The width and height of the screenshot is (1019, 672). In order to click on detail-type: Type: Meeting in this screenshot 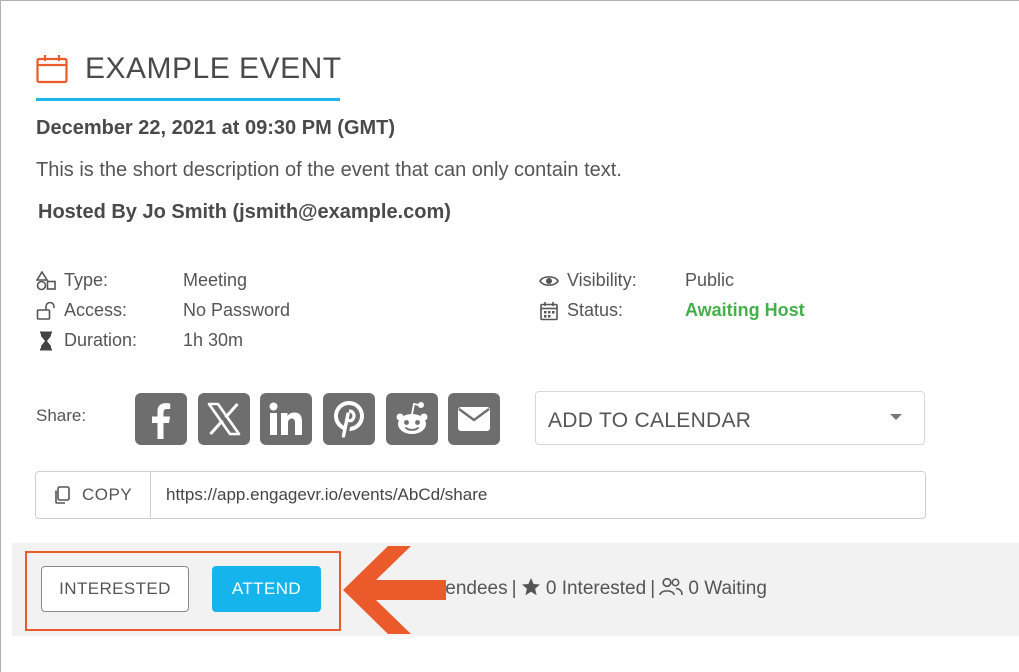, I will do `click(186, 281)`.